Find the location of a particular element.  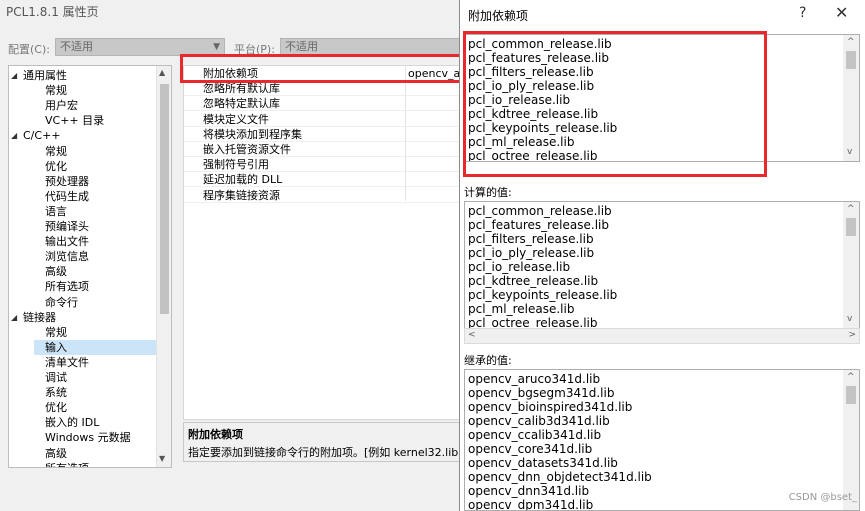

property-value: opencv_a is located at coordinates (434, 73).